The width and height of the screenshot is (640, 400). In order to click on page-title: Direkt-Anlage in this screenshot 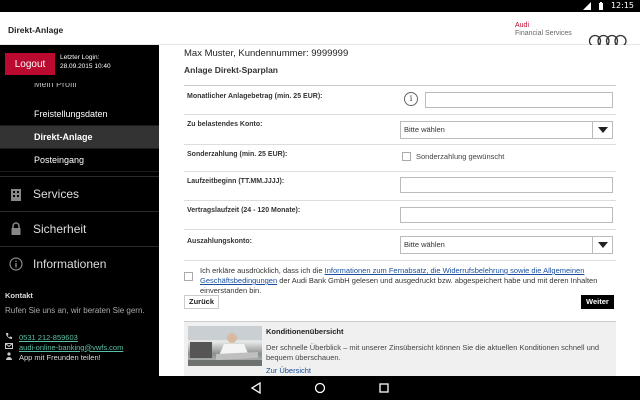, I will do `click(36, 30)`.